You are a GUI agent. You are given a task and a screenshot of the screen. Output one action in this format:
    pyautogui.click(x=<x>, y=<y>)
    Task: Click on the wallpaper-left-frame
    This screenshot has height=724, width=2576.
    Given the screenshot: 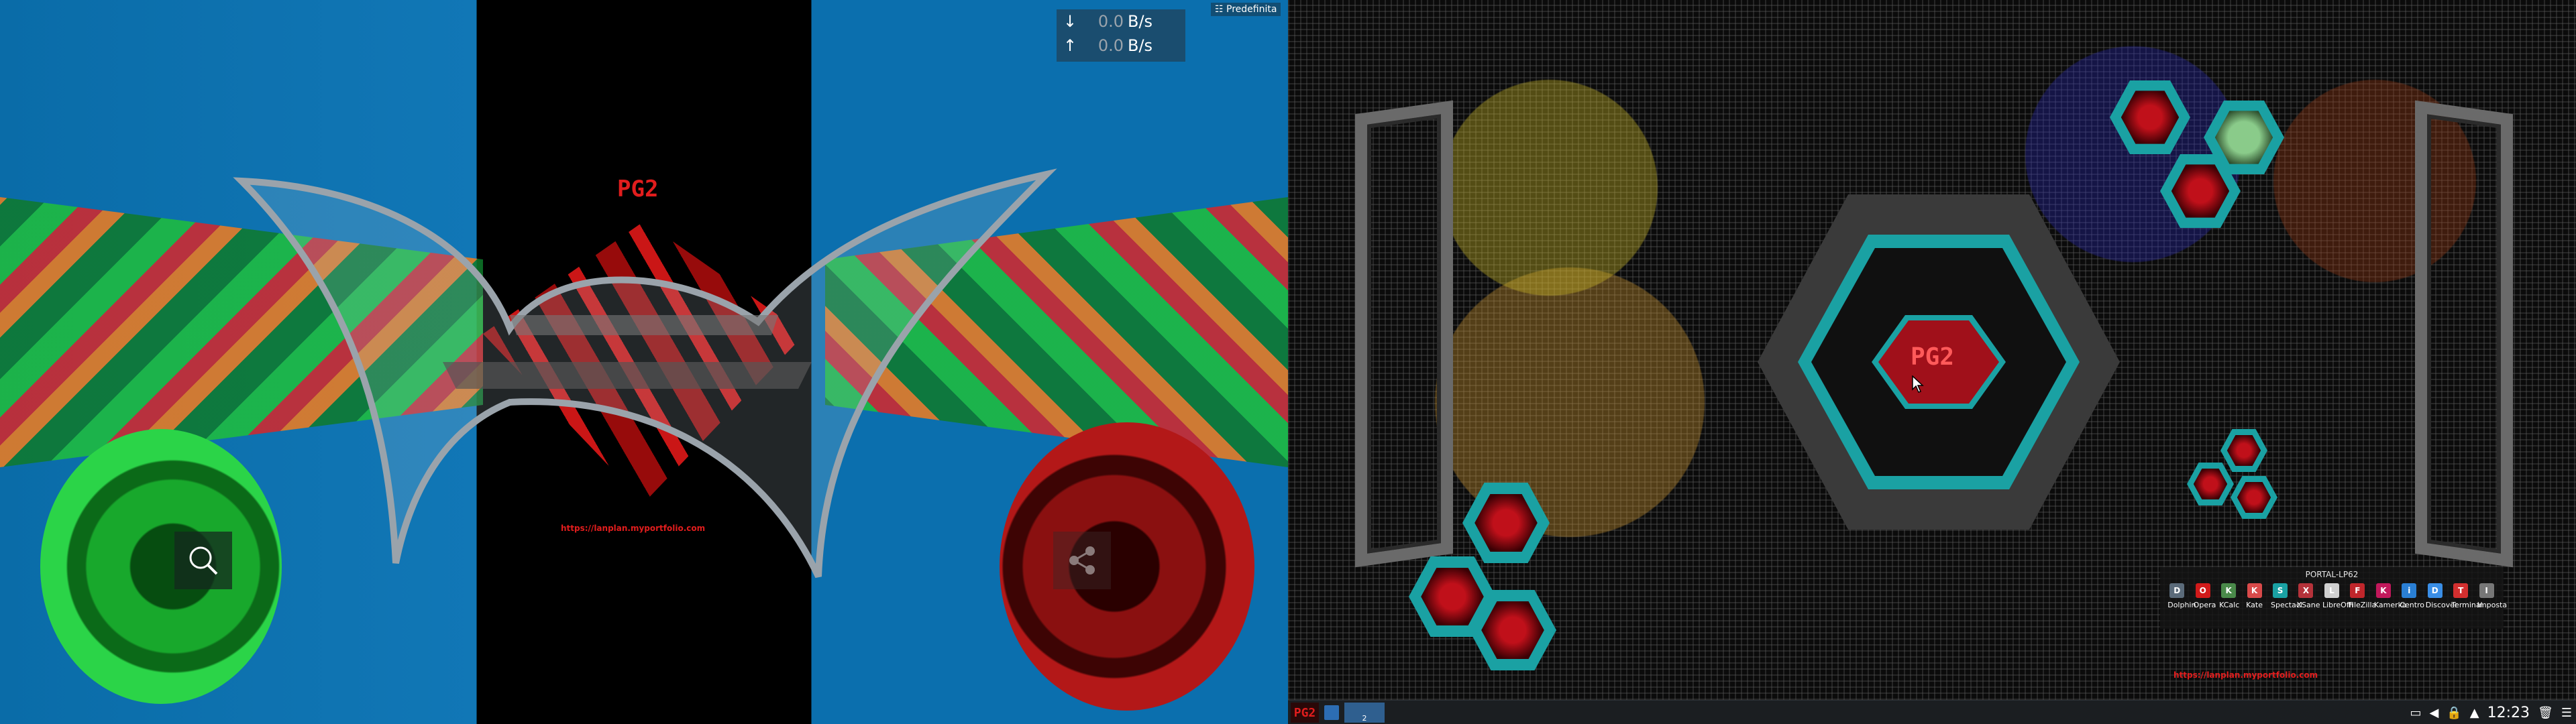 What is the action you would take?
    pyautogui.click(x=1404, y=334)
    